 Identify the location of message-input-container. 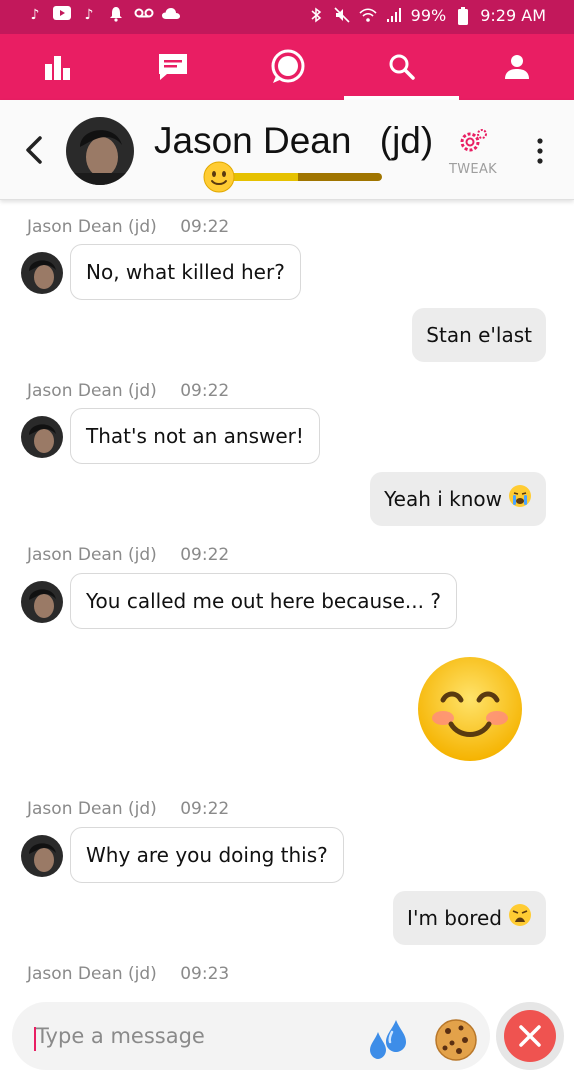
(251, 1036).